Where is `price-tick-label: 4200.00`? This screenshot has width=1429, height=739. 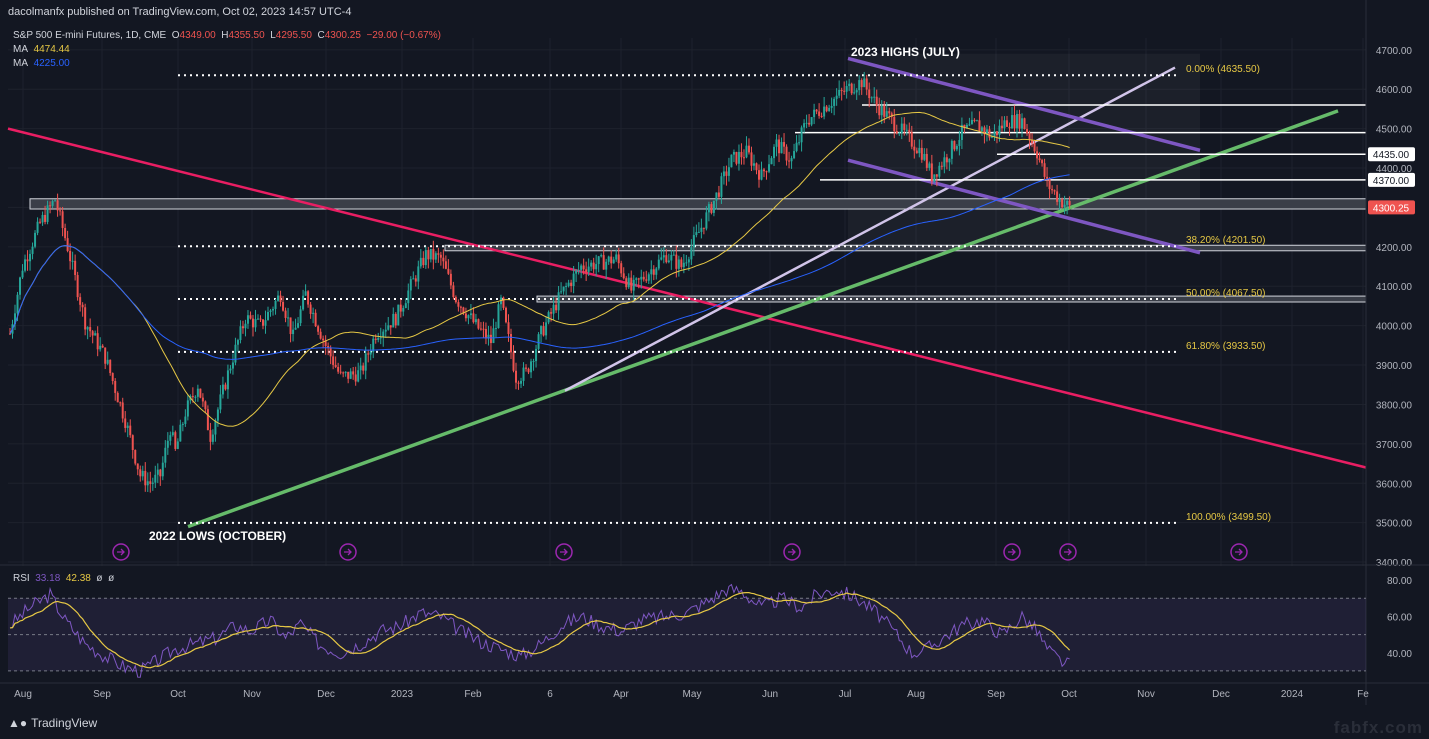 price-tick-label: 4200.00 is located at coordinates (1394, 248).